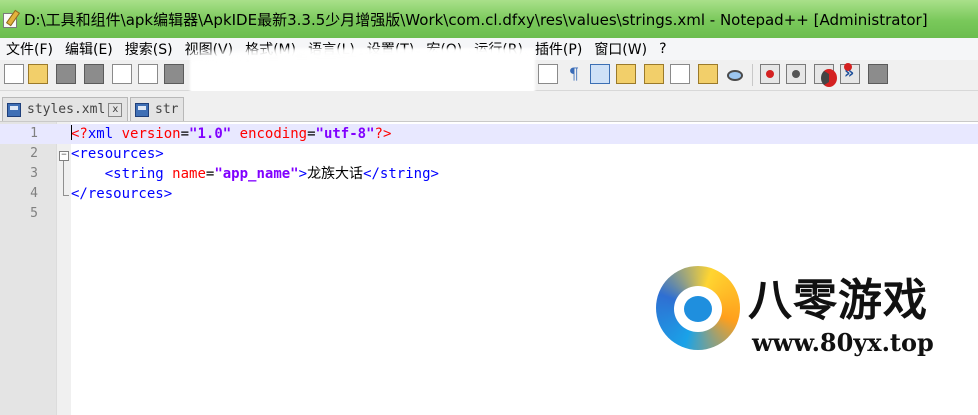  Describe the element at coordinates (752, 75) in the screenshot. I see `toolbar-separator` at that location.